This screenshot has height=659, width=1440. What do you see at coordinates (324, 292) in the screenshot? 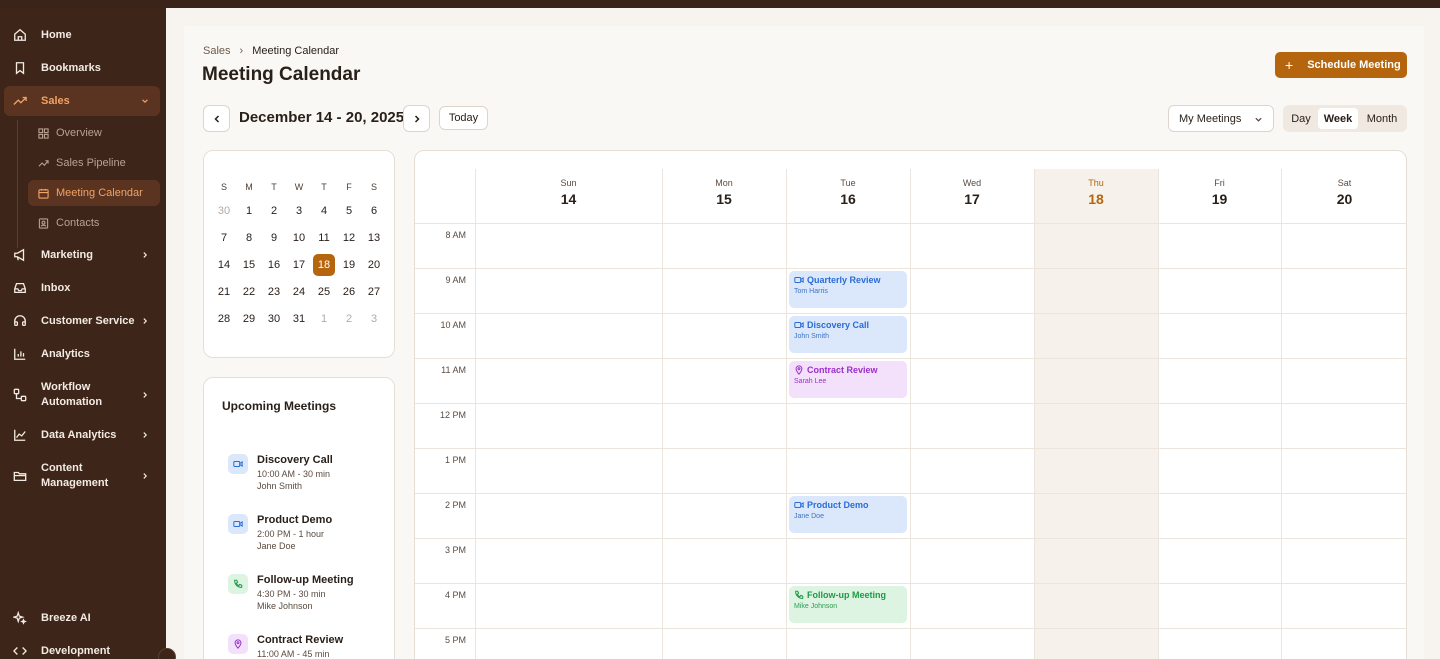
I see `calendar-day: 25` at bounding box center [324, 292].